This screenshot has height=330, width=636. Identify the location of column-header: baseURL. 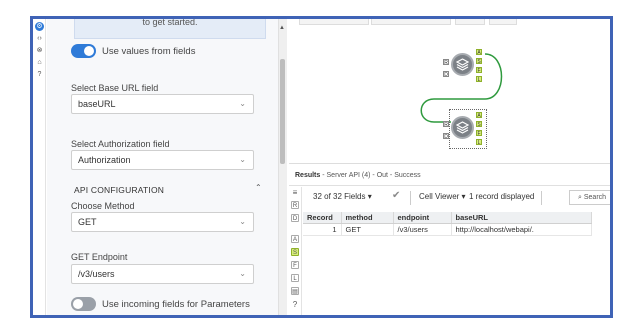
(521, 218).